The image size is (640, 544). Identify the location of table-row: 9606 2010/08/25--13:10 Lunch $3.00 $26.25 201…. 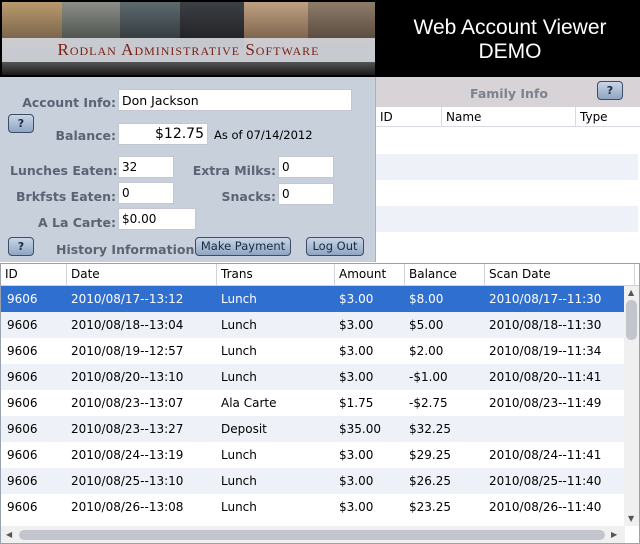
(313, 481).